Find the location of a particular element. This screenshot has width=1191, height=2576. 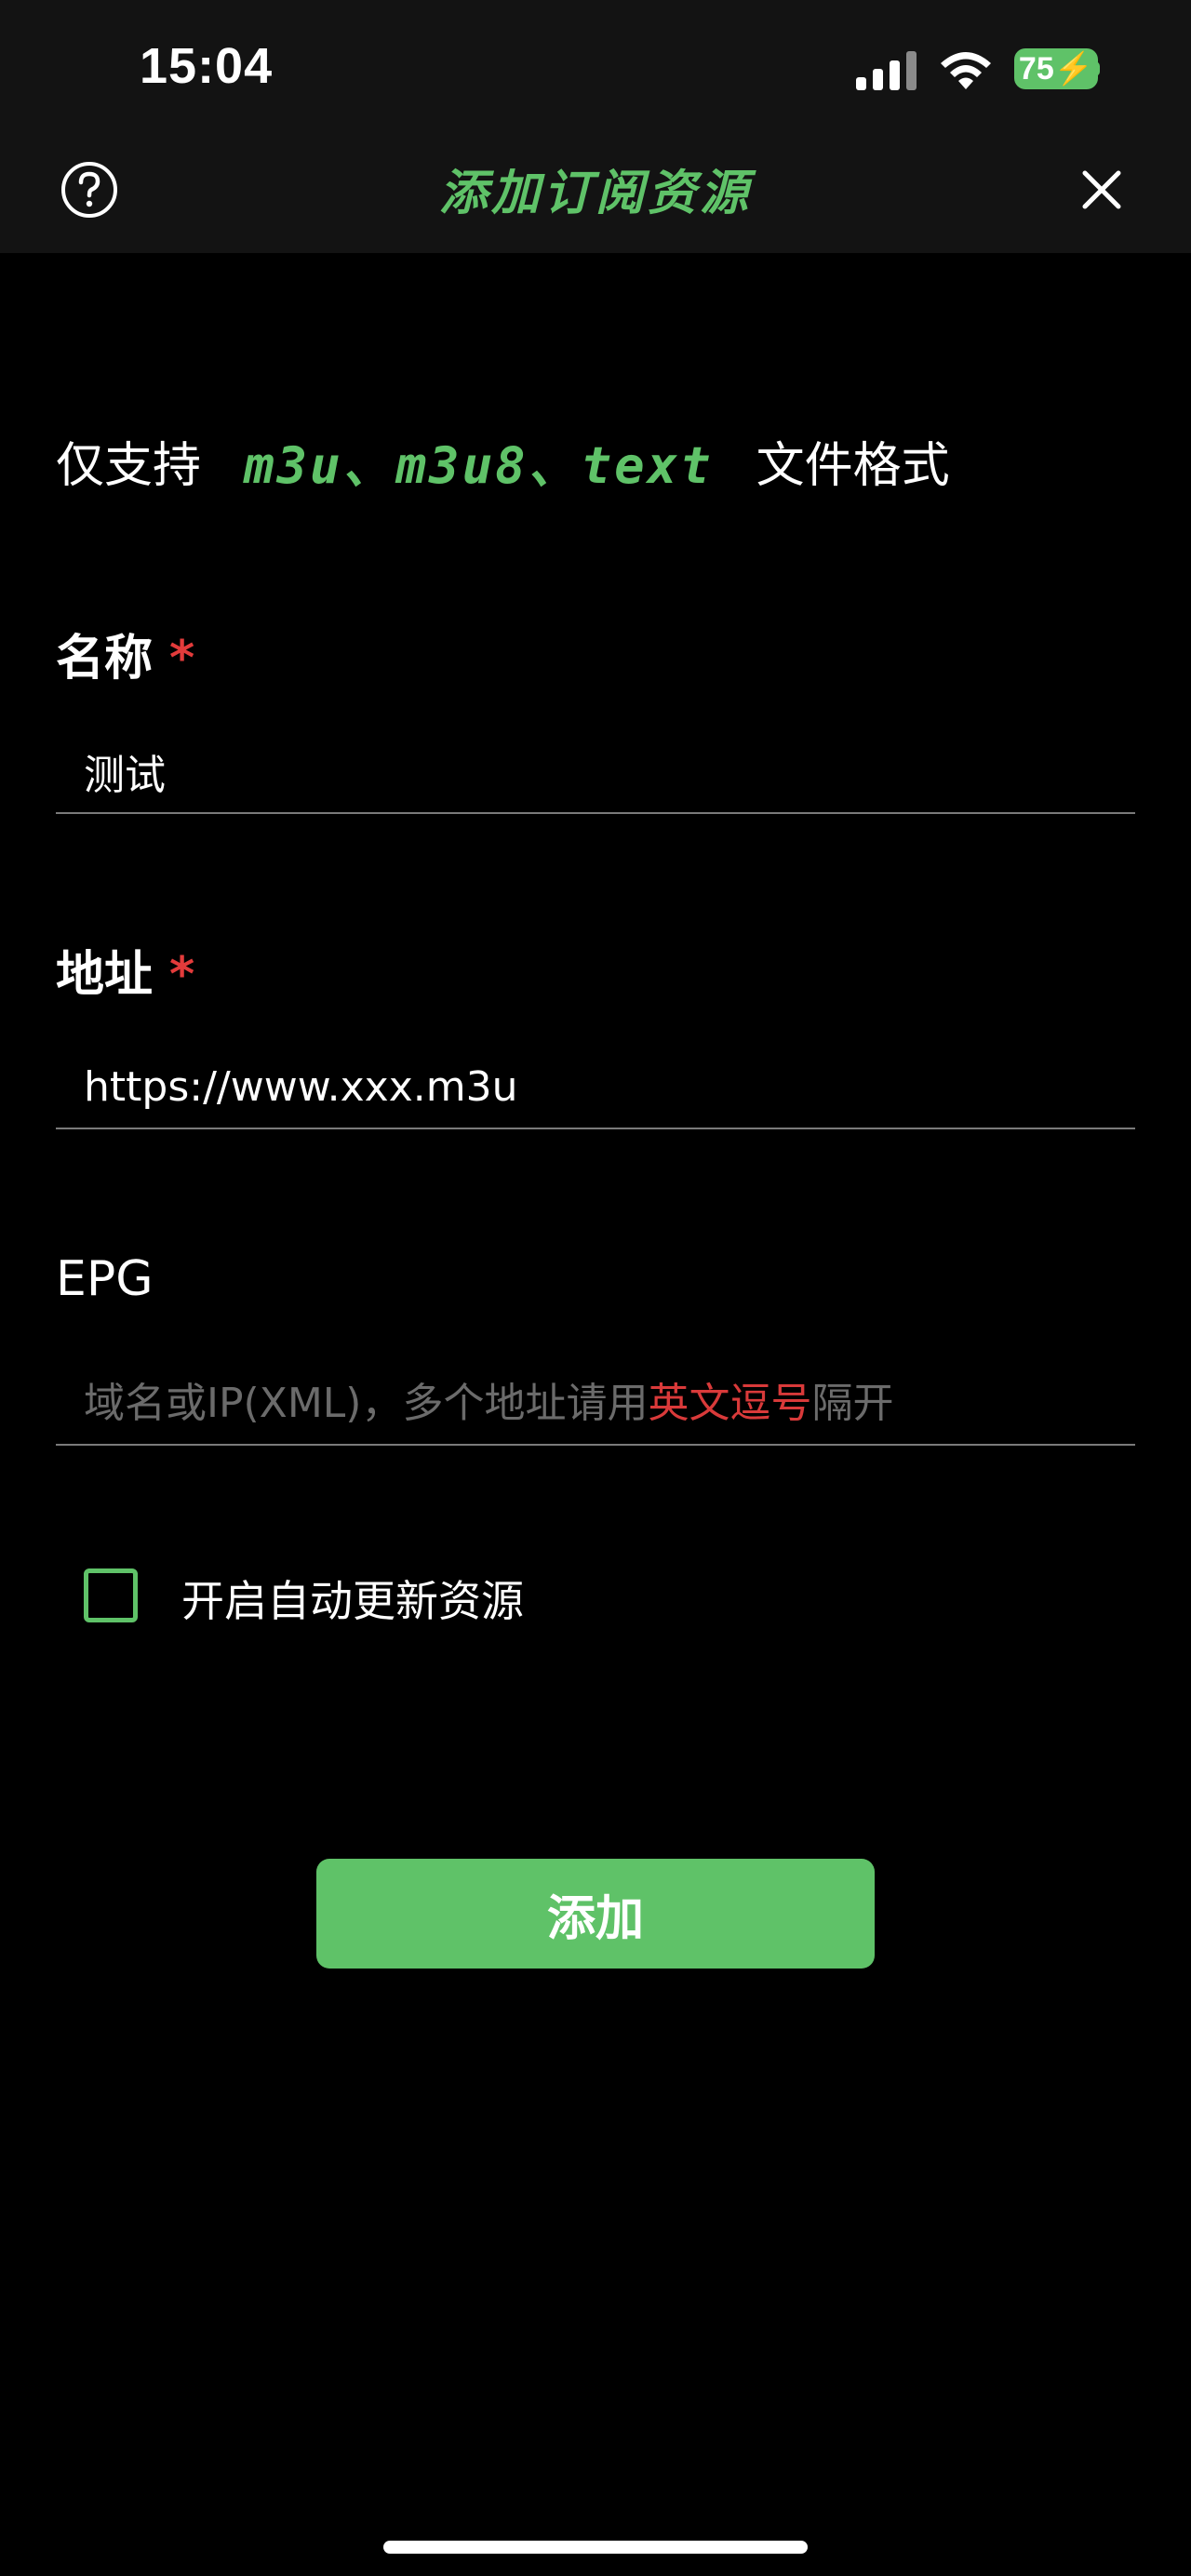

add-button: 添加 is located at coordinates (595, 1914).